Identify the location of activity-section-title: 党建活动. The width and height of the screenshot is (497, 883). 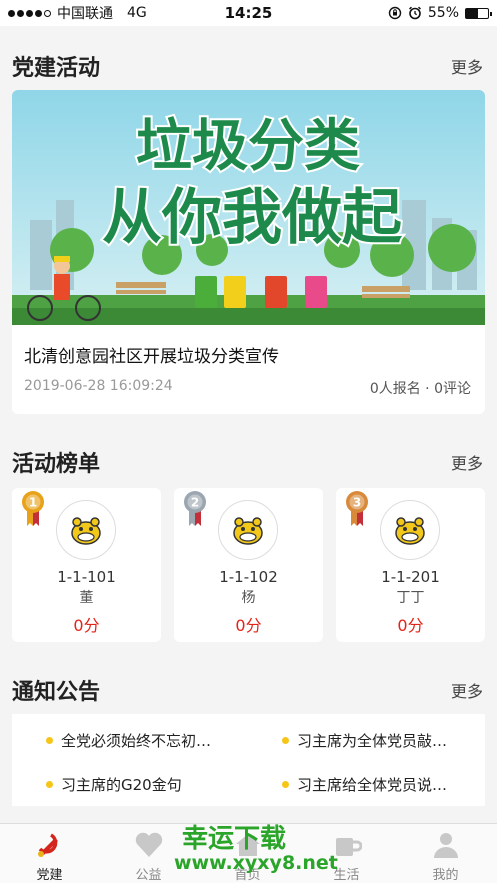
(56, 68).